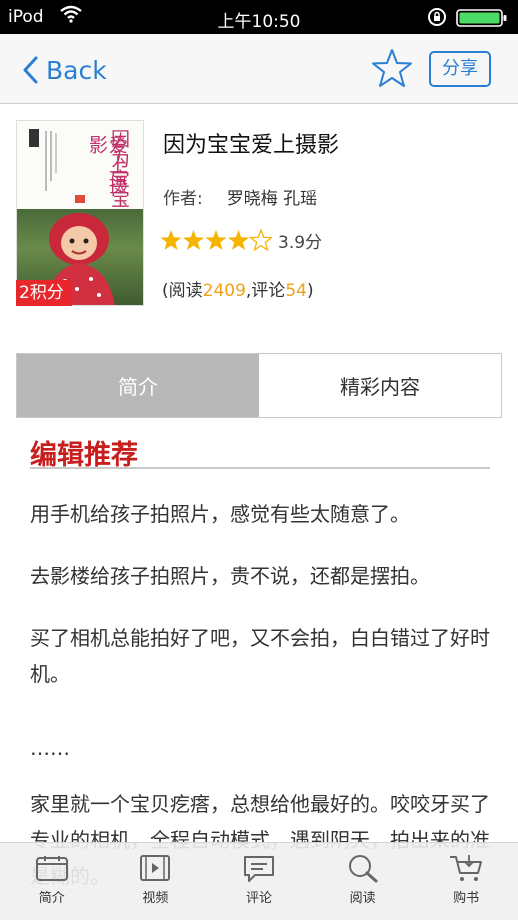 This screenshot has width=518, height=920. Describe the element at coordinates (224, 291) in the screenshot. I see `read-count: 2409` at that location.